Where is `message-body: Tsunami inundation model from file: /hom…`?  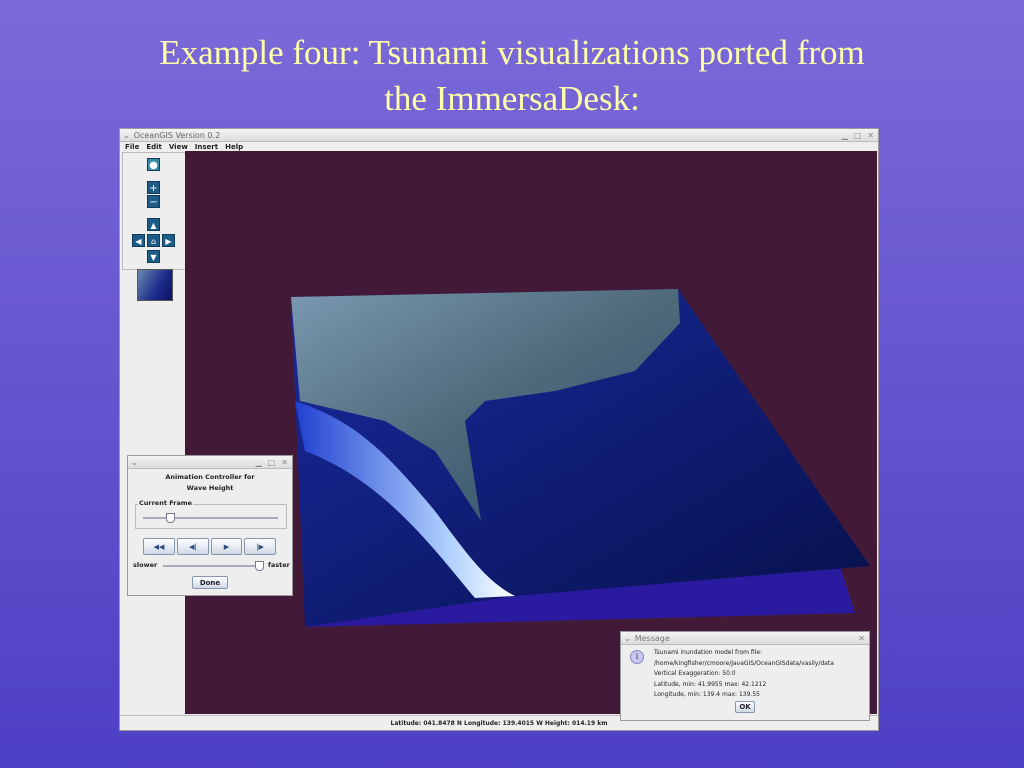 message-body: Tsunami inundation model from file: /hom… is located at coordinates (744, 674).